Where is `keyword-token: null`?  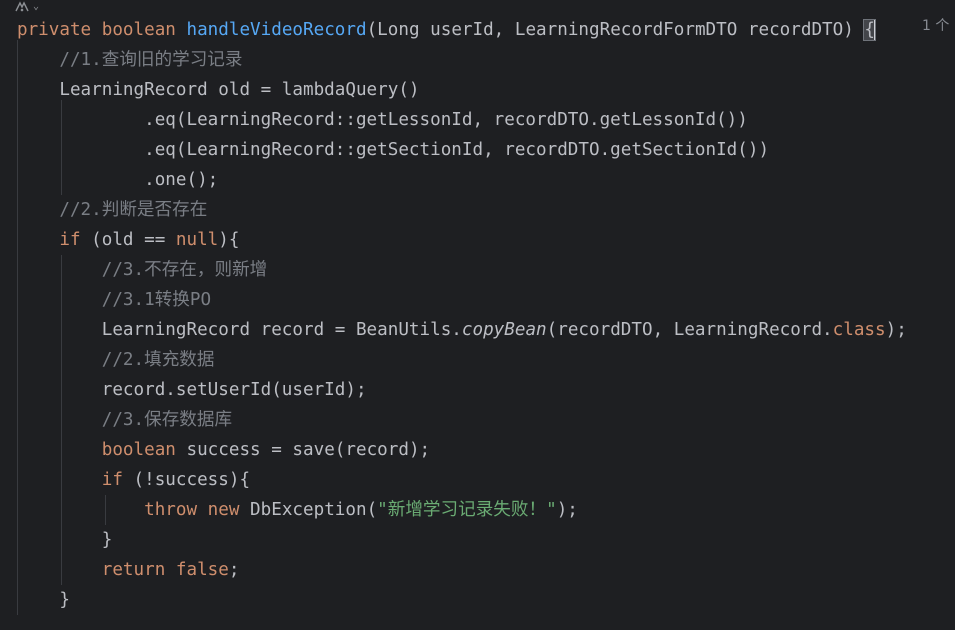
keyword-token: null is located at coordinates (197, 240).